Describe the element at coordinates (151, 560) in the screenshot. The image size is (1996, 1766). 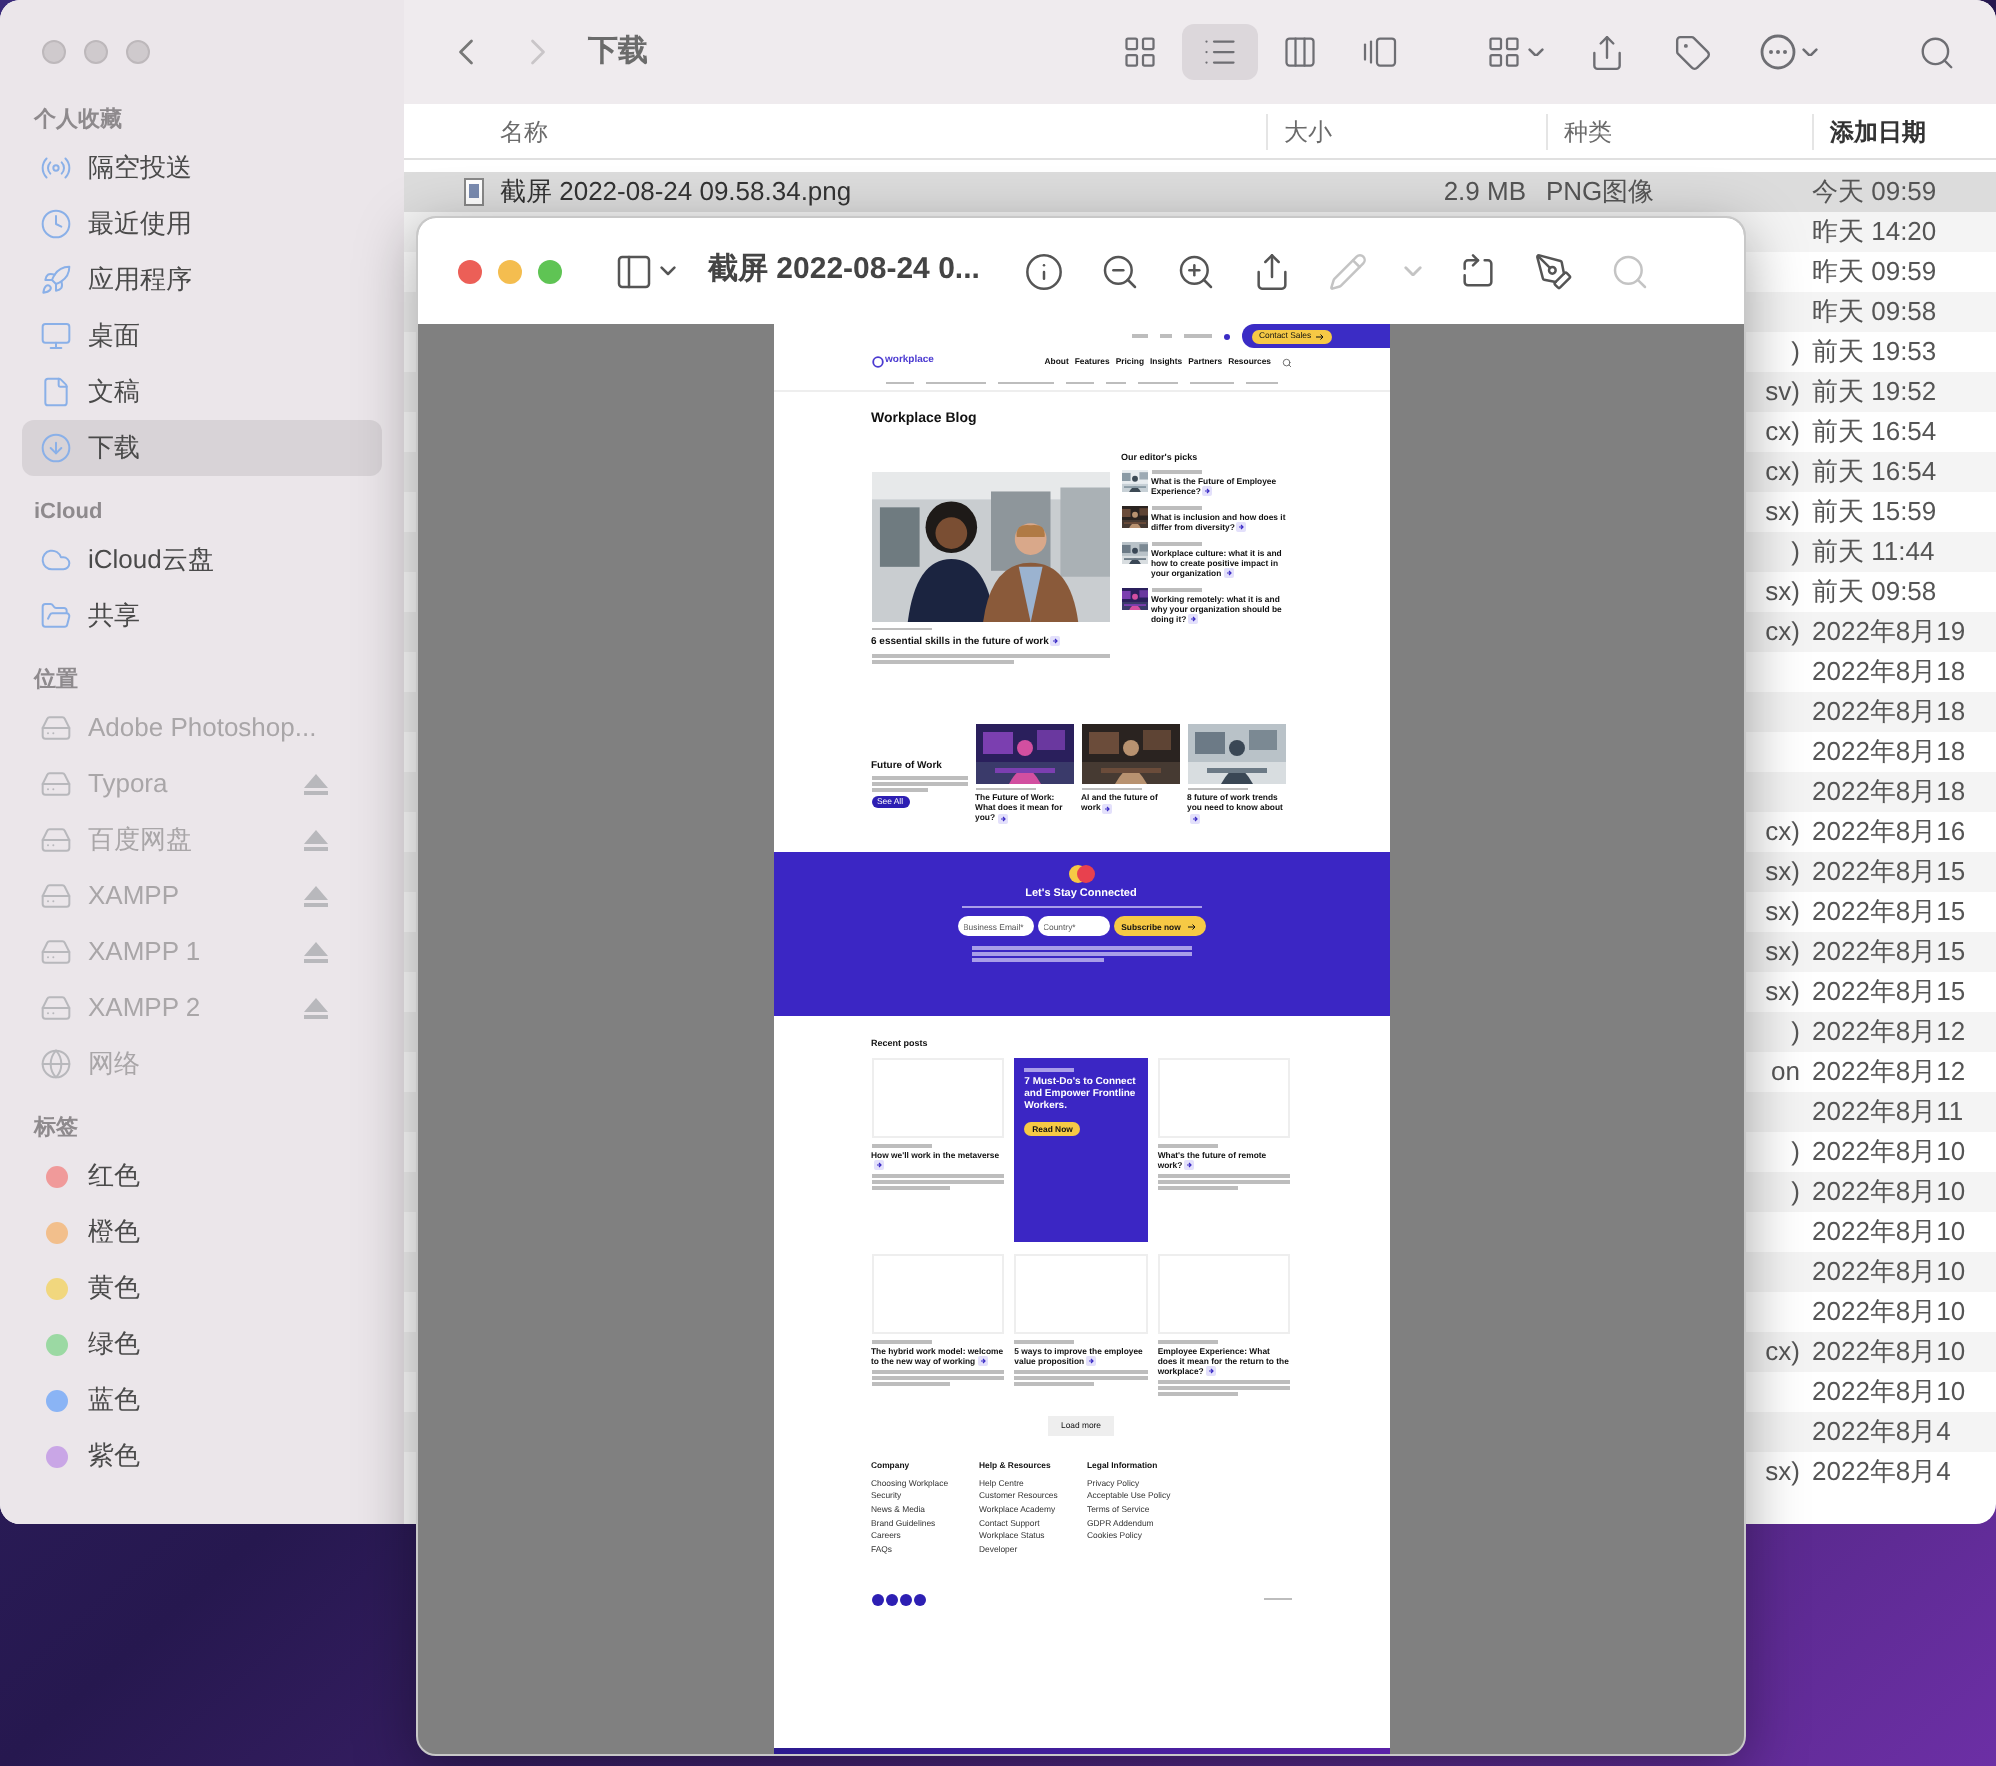
I see `sidebar-label: iCloud云盘` at that location.